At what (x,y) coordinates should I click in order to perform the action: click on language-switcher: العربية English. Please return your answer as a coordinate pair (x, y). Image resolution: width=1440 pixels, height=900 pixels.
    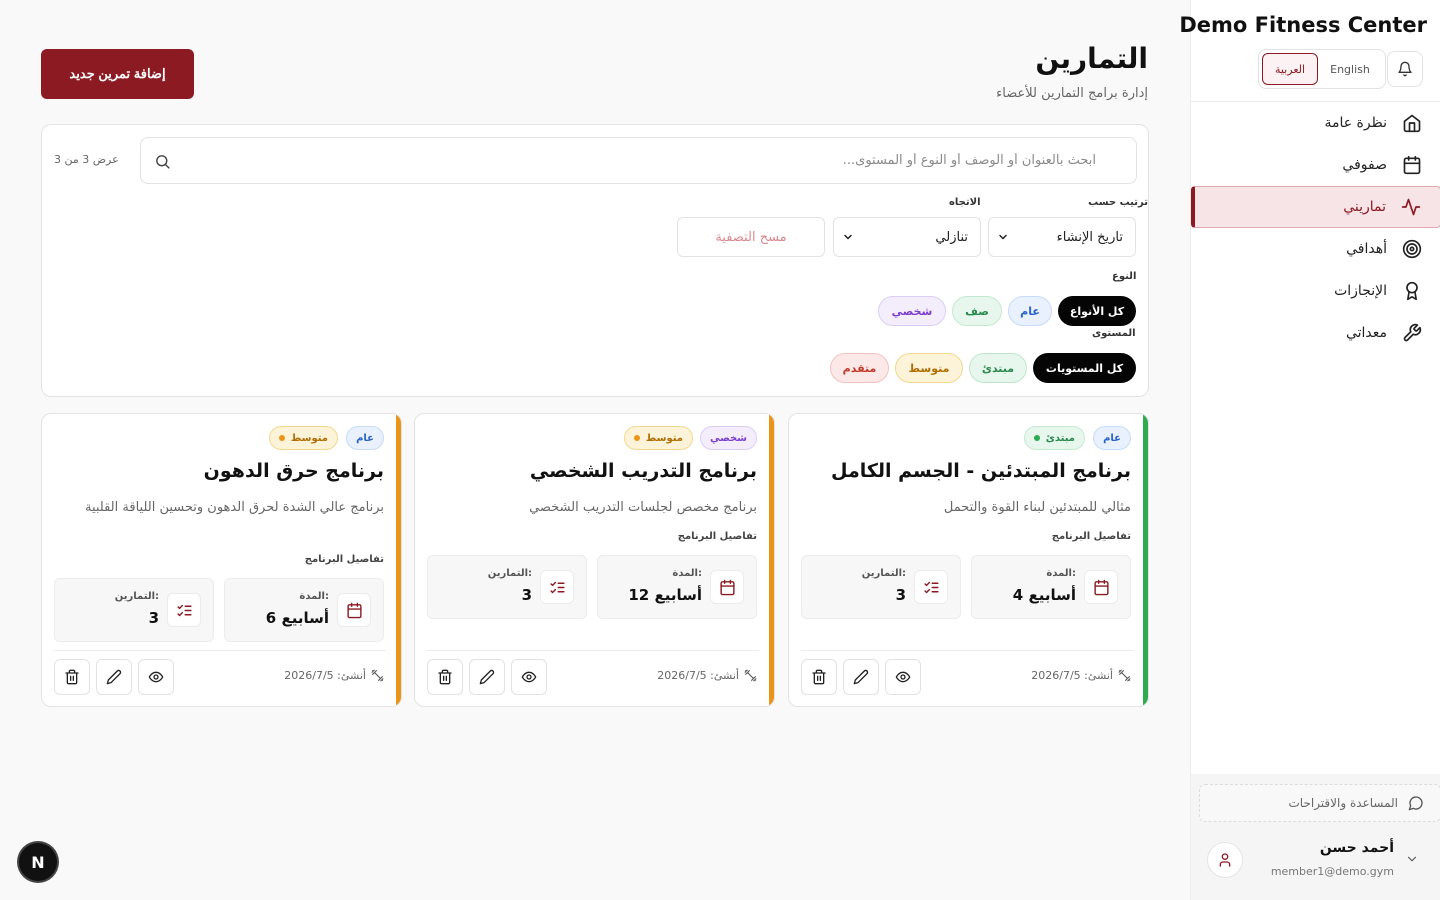
    Looking at the image, I should click on (1322, 69).